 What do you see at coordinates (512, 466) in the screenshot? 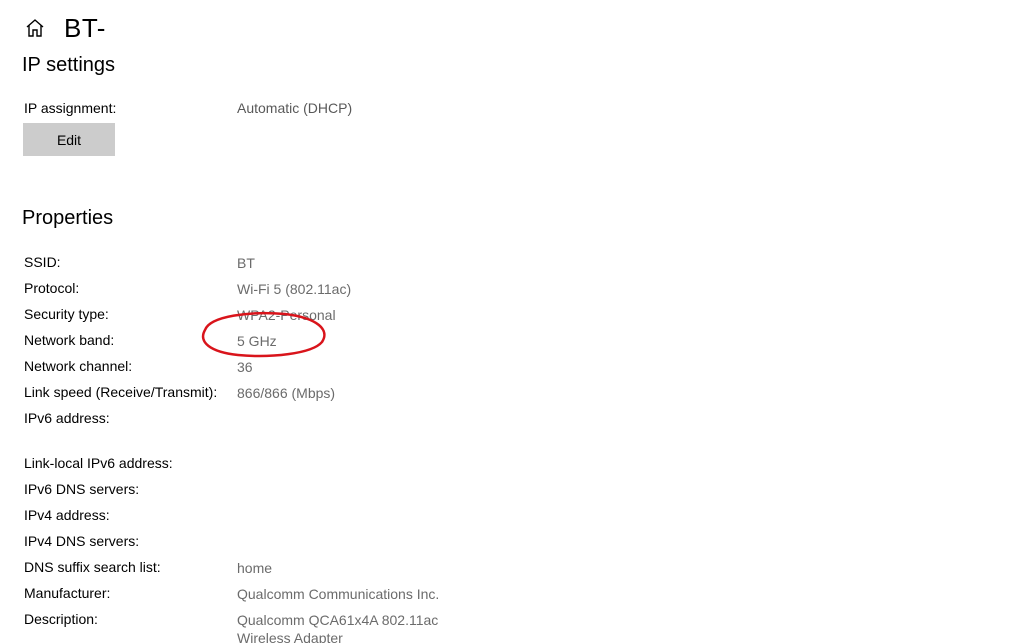
I see `property-row-link-local-ipv6: Link-local IPv6 address:` at bounding box center [512, 466].